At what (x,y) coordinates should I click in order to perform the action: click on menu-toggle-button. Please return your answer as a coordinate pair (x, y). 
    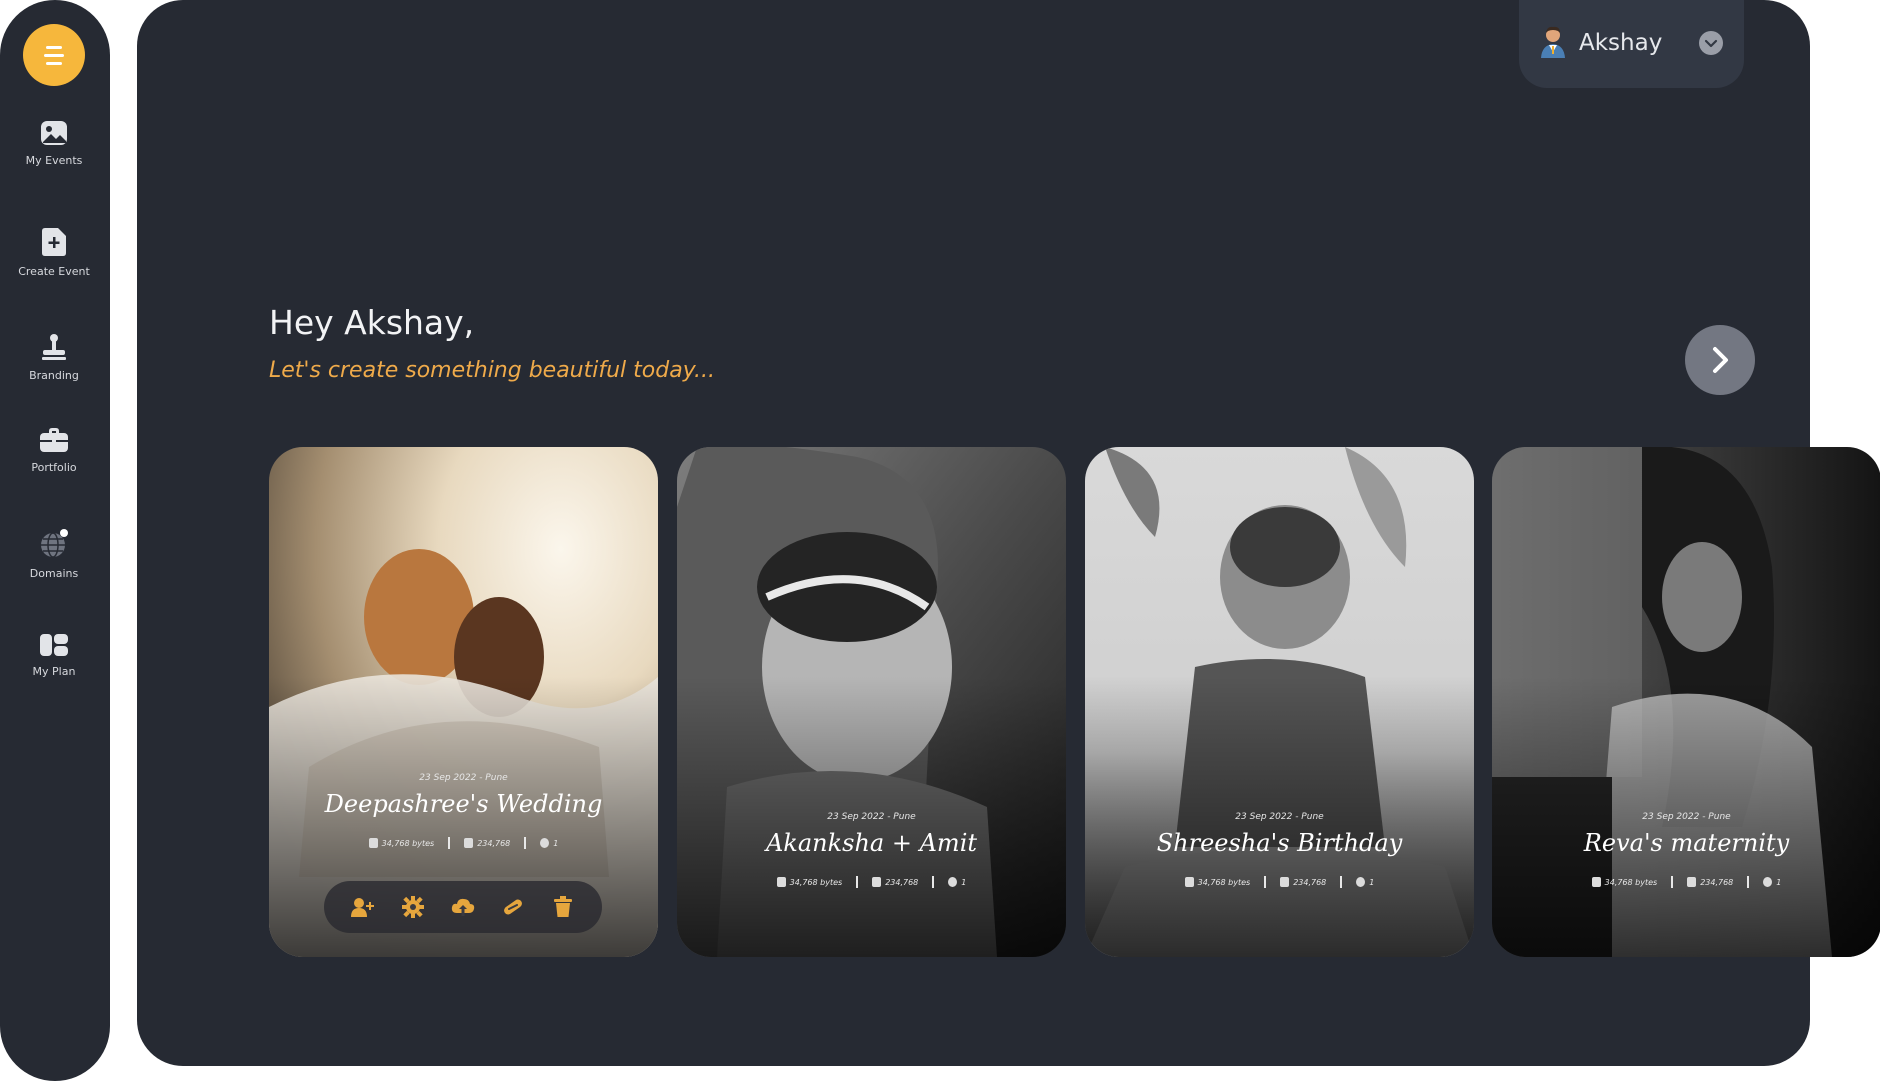
    Looking at the image, I should click on (54, 55).